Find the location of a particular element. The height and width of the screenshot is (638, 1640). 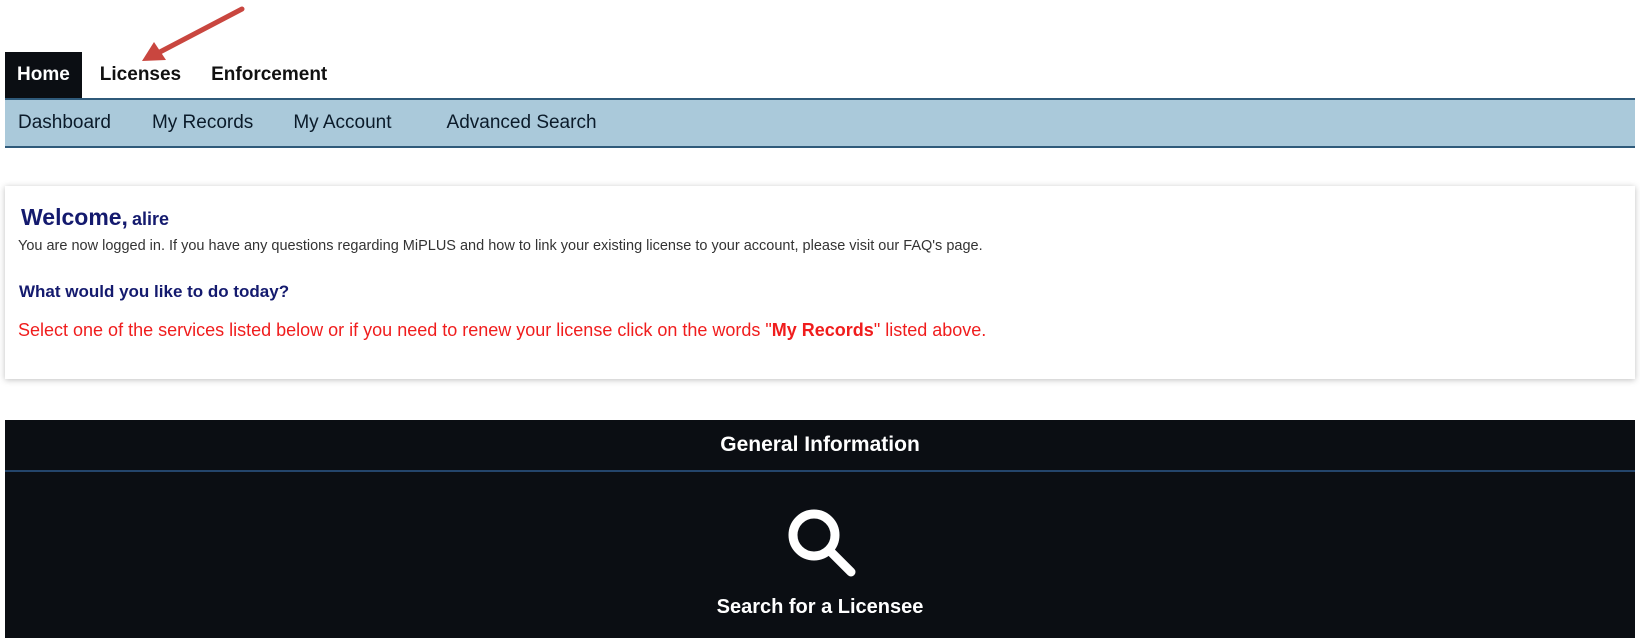

subnav-my-records: My Records is located at coordinates (202, 123).